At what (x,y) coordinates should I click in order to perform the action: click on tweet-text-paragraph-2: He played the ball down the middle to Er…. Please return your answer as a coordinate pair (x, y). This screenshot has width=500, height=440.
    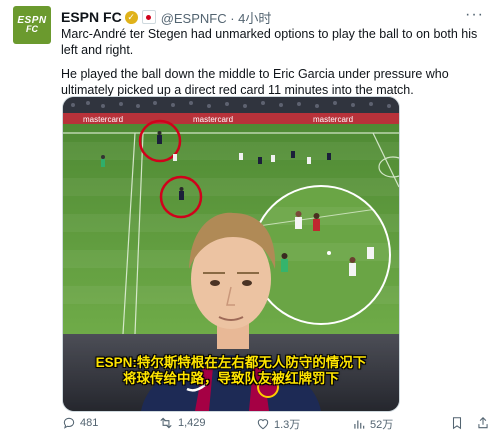
    Looking at the image, I should click on (255, 82).